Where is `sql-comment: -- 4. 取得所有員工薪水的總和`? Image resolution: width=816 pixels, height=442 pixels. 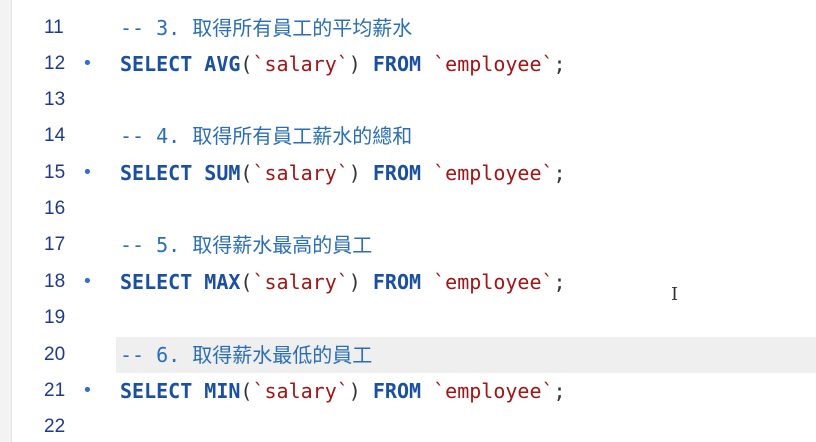 sql-comment: -- 4. 取得所有員工薪水的總和 is located at coordinates (266, 136).